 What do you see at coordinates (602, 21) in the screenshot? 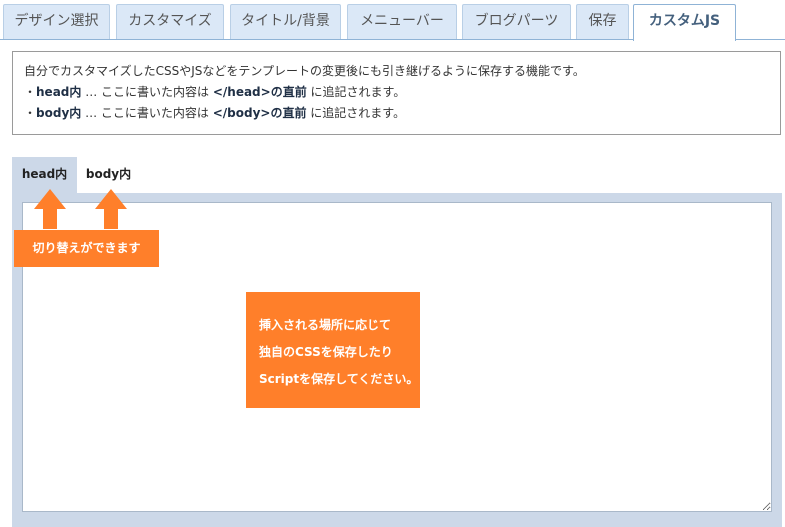
I see `tab-save: 保存` at bounding box center [602, 21].